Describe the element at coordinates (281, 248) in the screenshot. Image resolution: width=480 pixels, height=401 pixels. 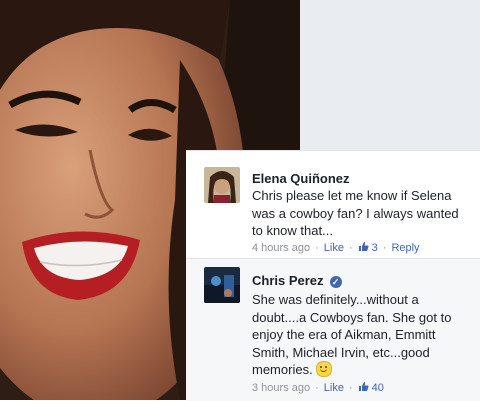
I see `comment-timestamp: 4 hours ago` at that location.